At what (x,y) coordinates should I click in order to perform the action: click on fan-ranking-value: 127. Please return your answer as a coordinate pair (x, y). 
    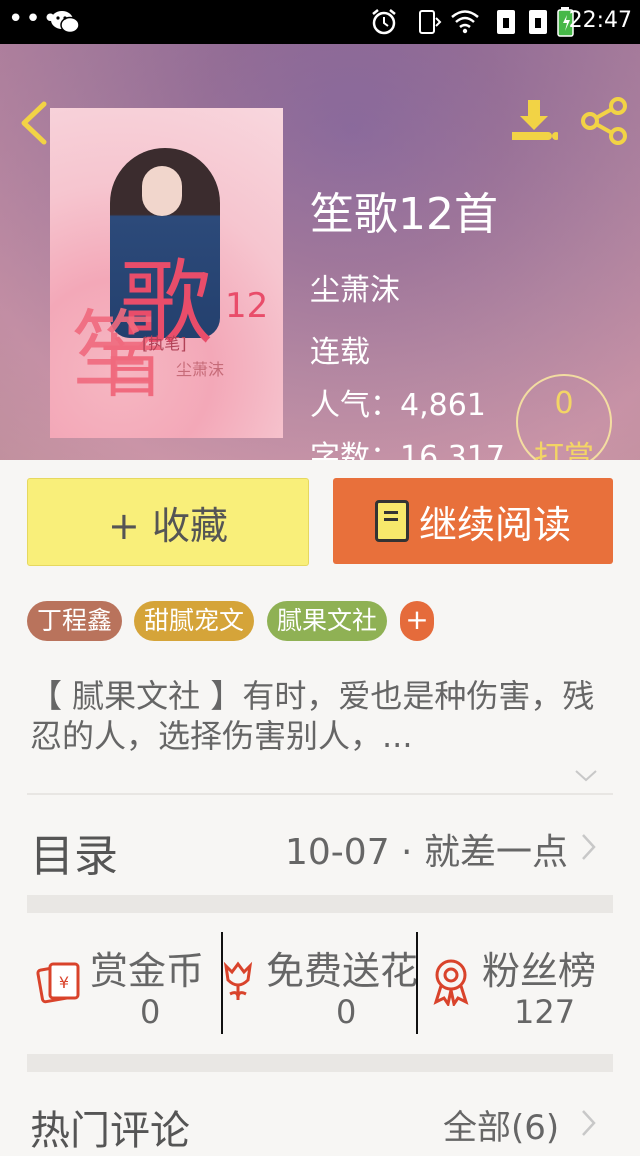
    Looking at the image, I should click on (545, 1012).